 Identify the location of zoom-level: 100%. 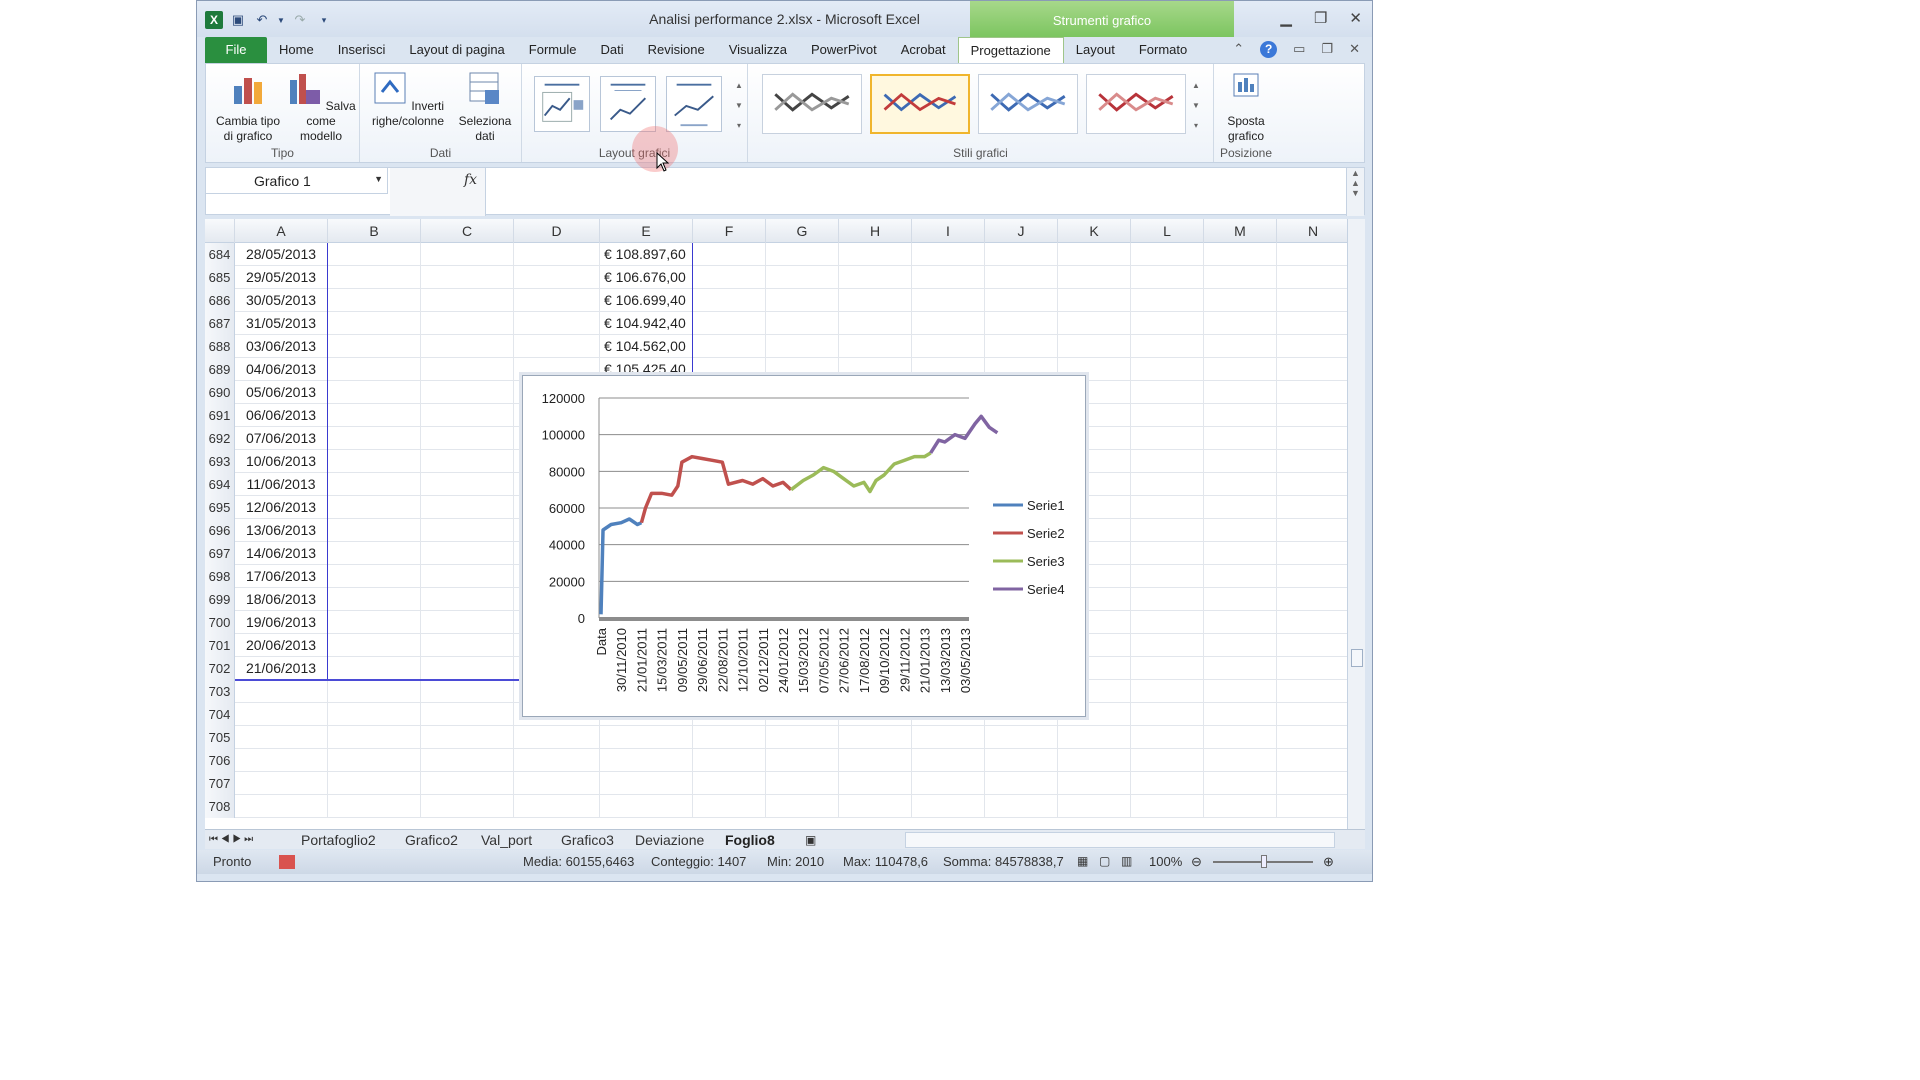
(1165, 861).